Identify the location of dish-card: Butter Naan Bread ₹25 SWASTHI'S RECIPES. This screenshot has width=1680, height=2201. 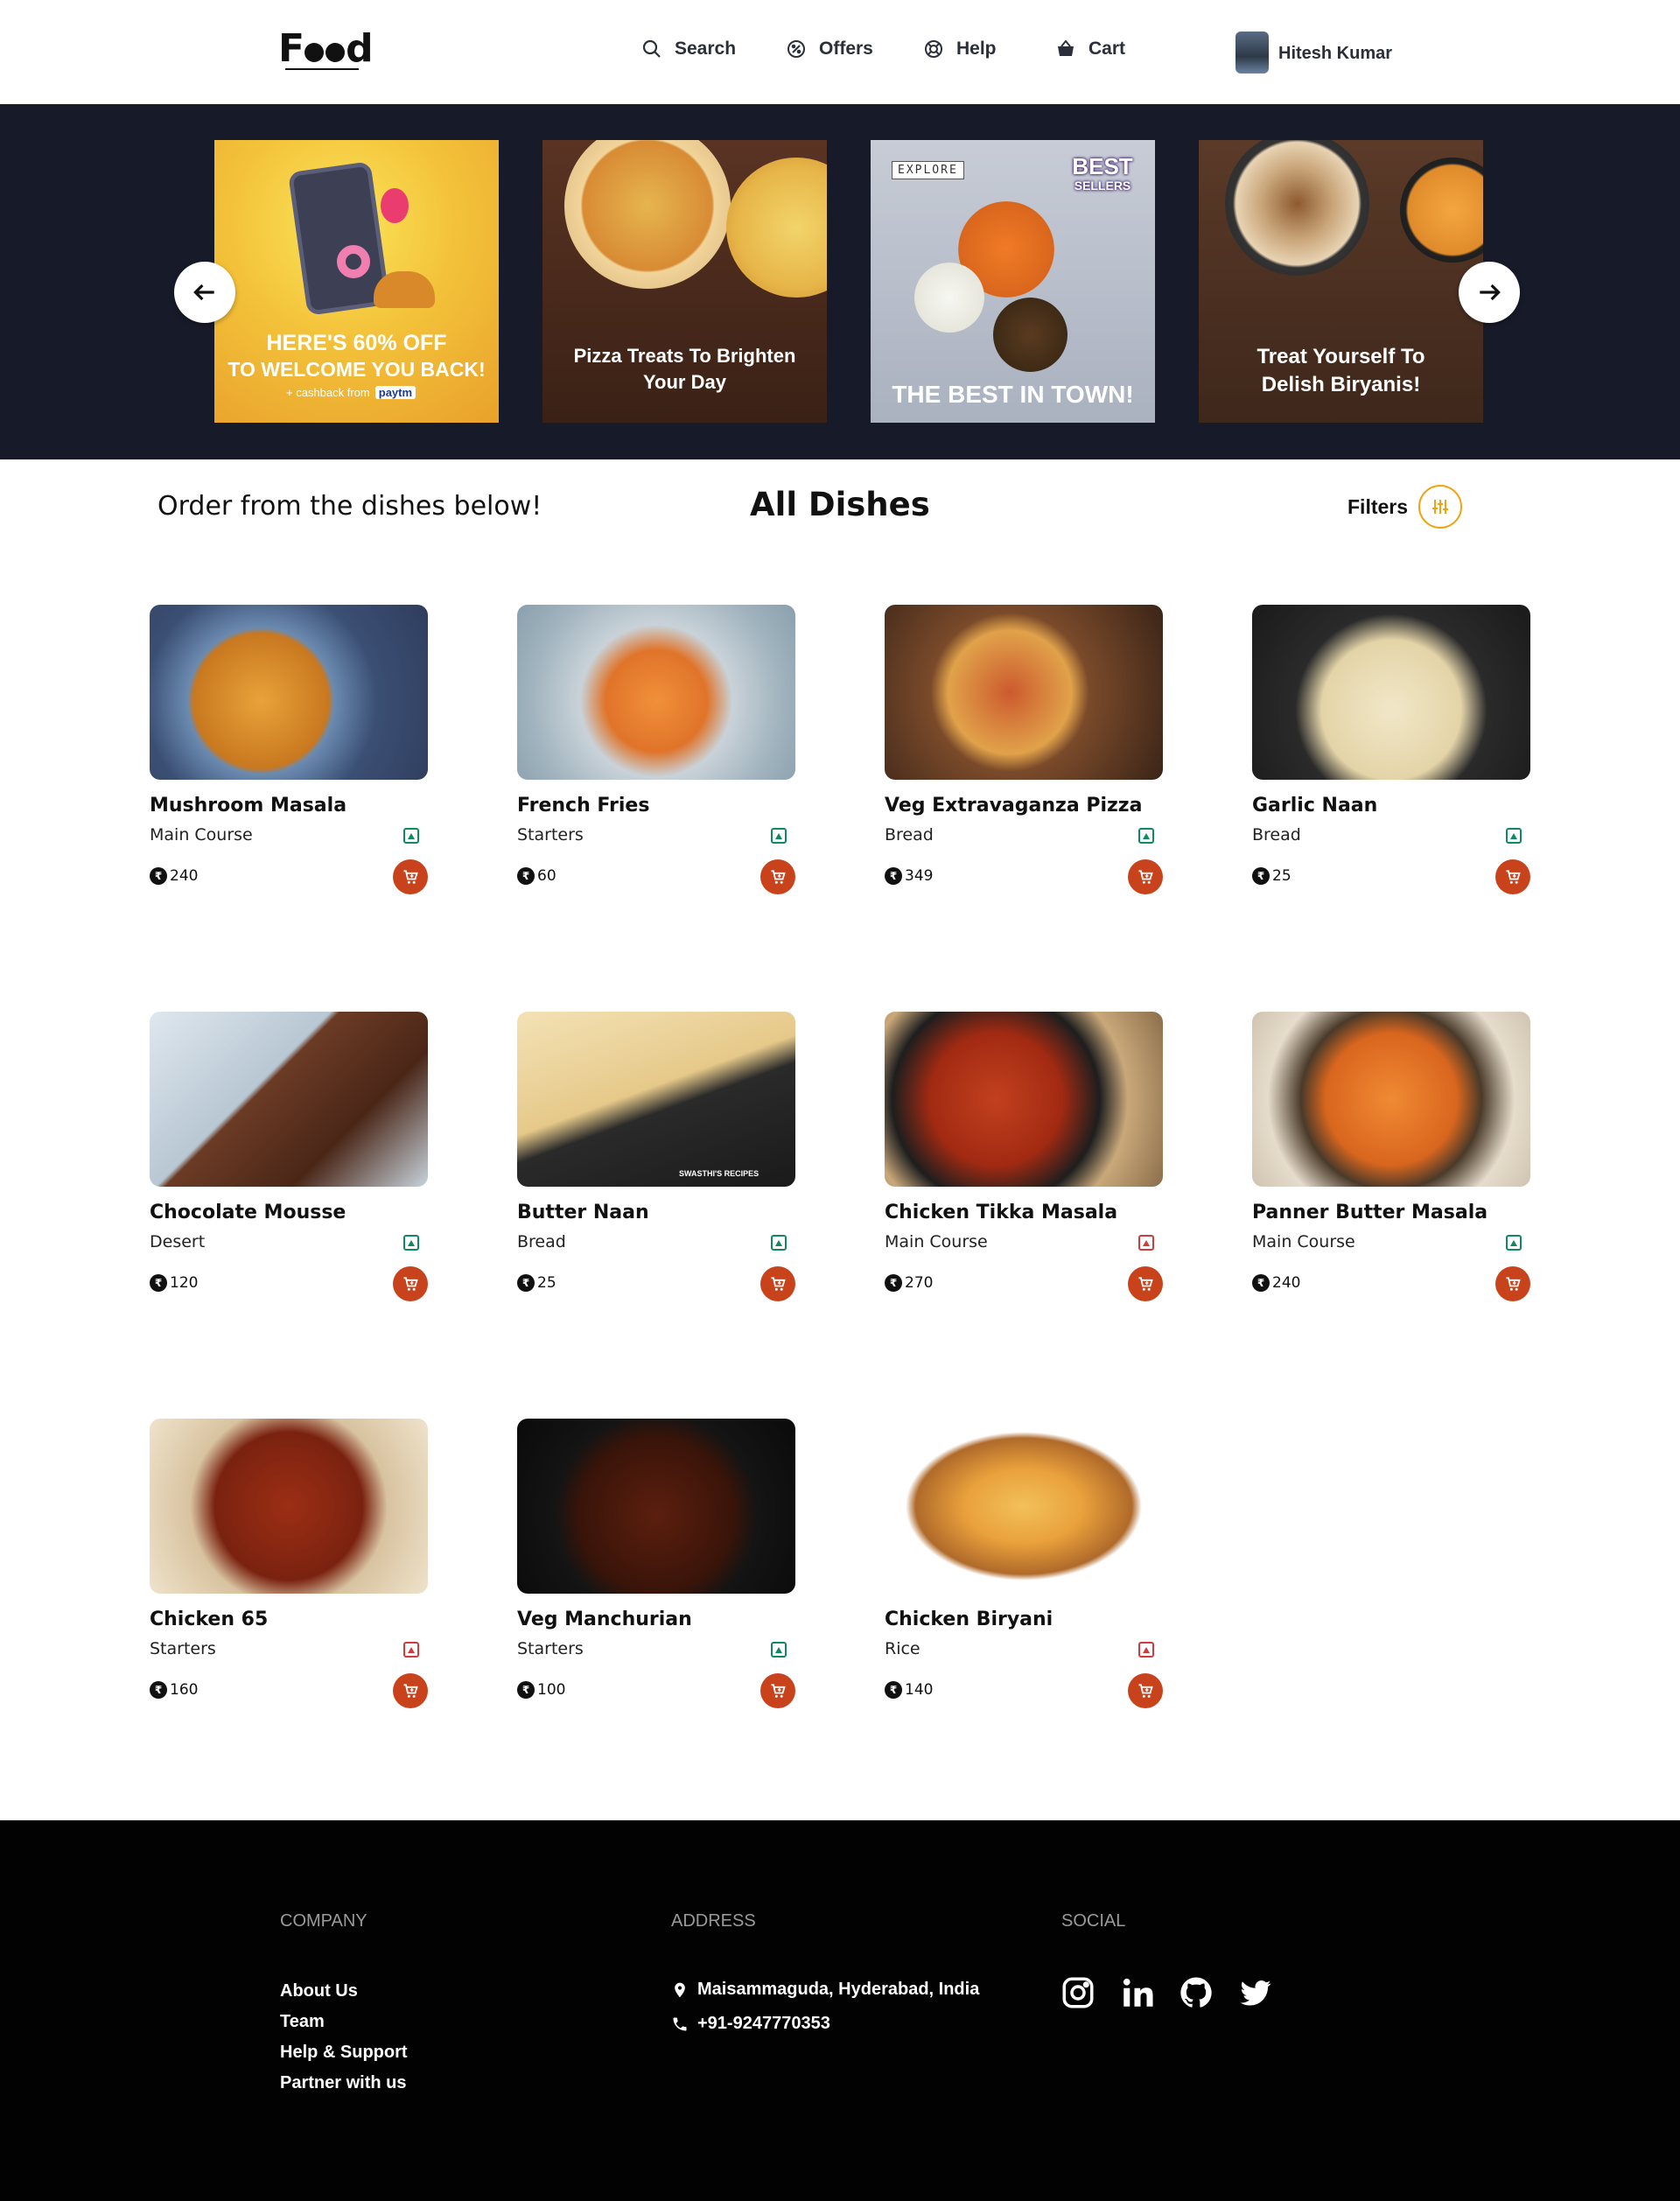
(656, 1156).